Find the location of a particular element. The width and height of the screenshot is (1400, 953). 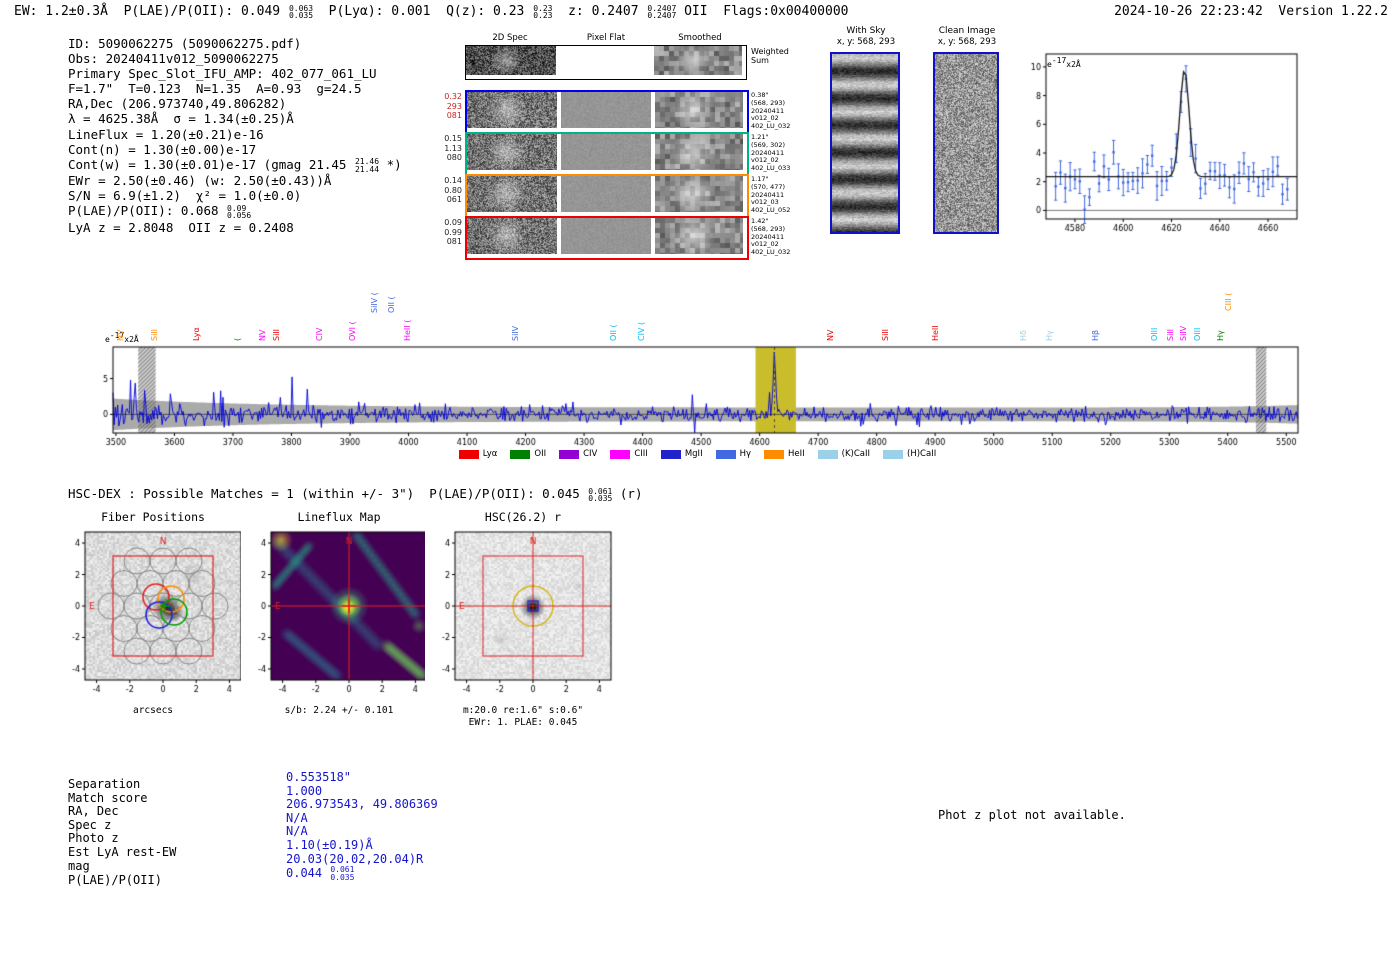

annotation-line: Weighted is located at coordinates (770, 51).